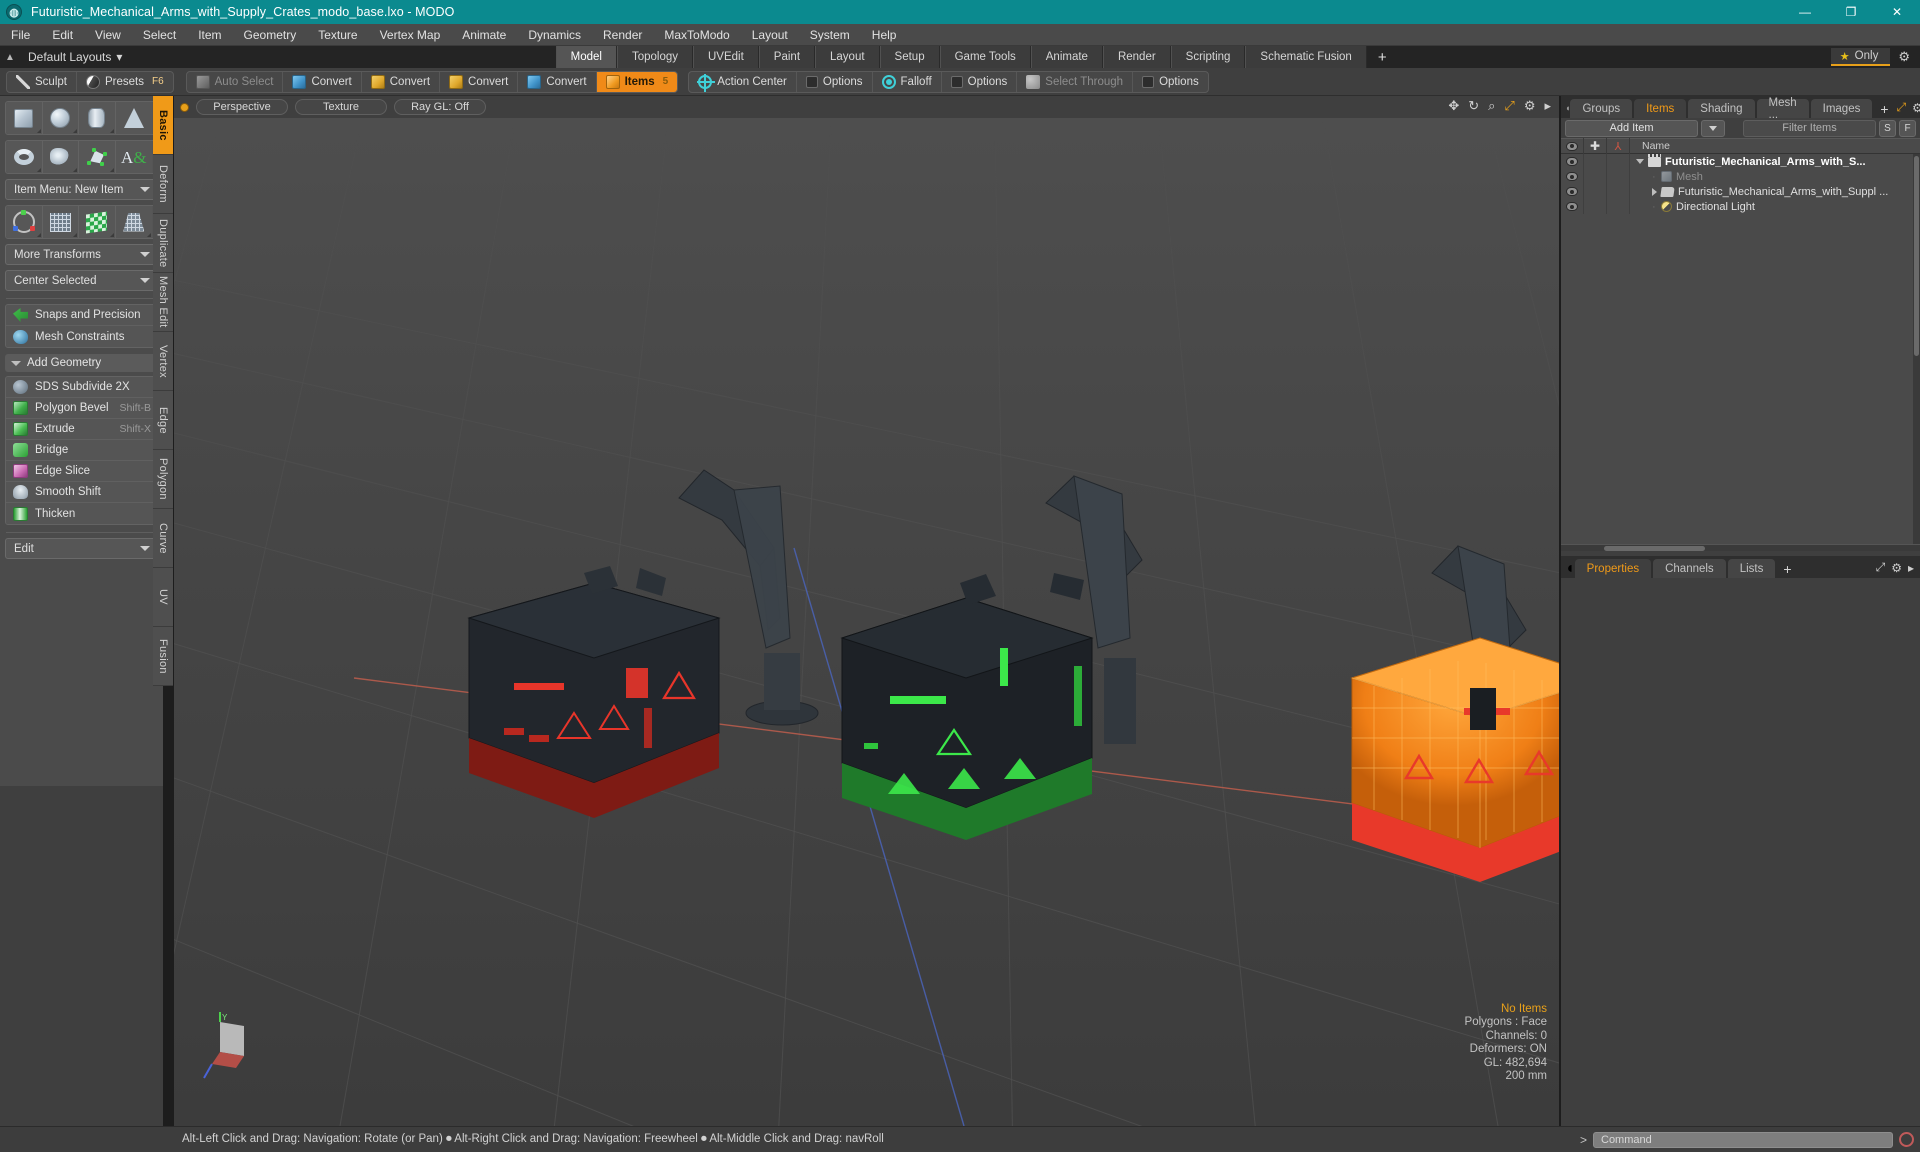 The width and height of the screenshot is (1920, 1152). Describe the element at coordinates (322, 81) in the screenshot. I see `convert-vertices-button: Convert` at that location.